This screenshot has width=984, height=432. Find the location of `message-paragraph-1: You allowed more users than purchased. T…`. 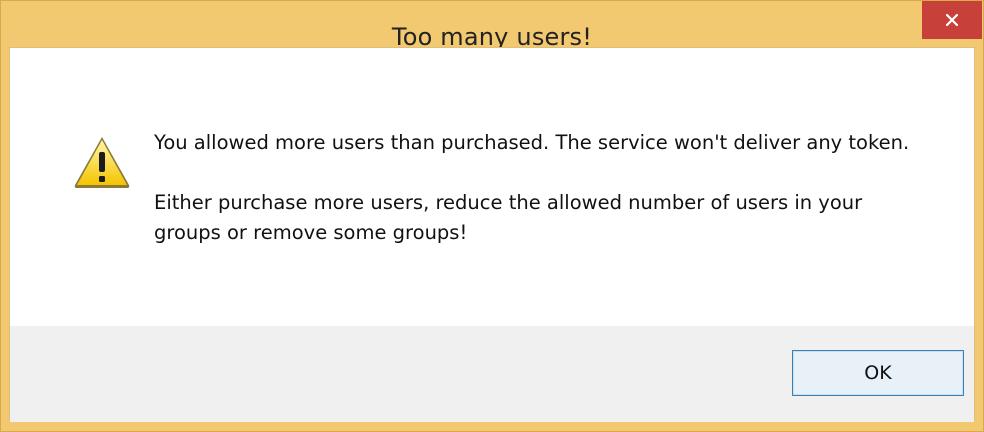

message-paragraph-1: You allowed more users than purchased. T… is located at coordinates (532, 142).